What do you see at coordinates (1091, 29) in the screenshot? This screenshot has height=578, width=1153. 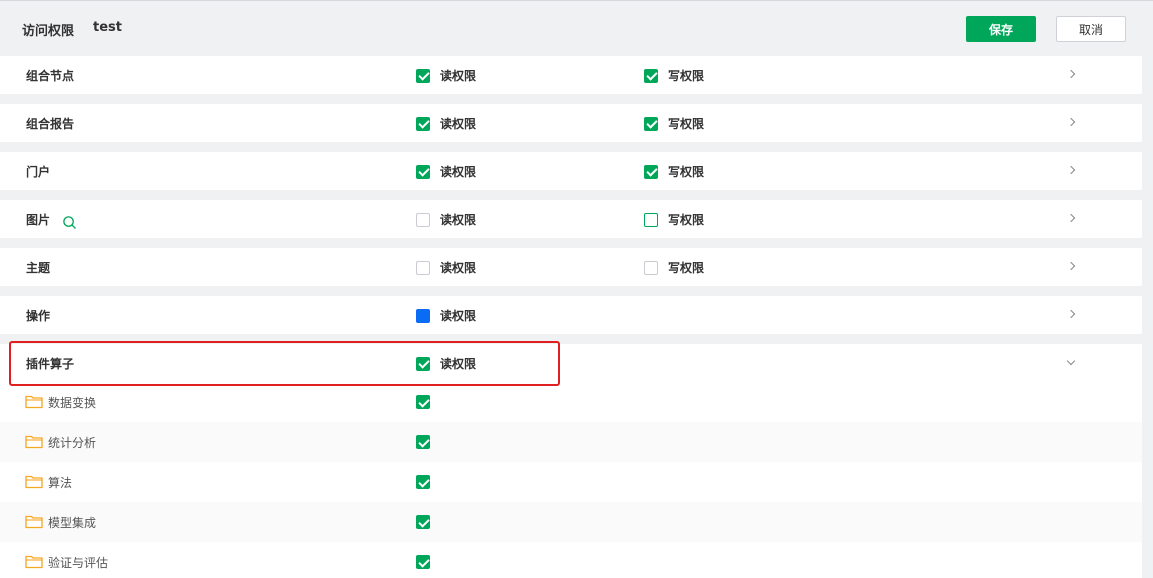 I see `cancel-button: 取消` at bounding box center [1091, 29].